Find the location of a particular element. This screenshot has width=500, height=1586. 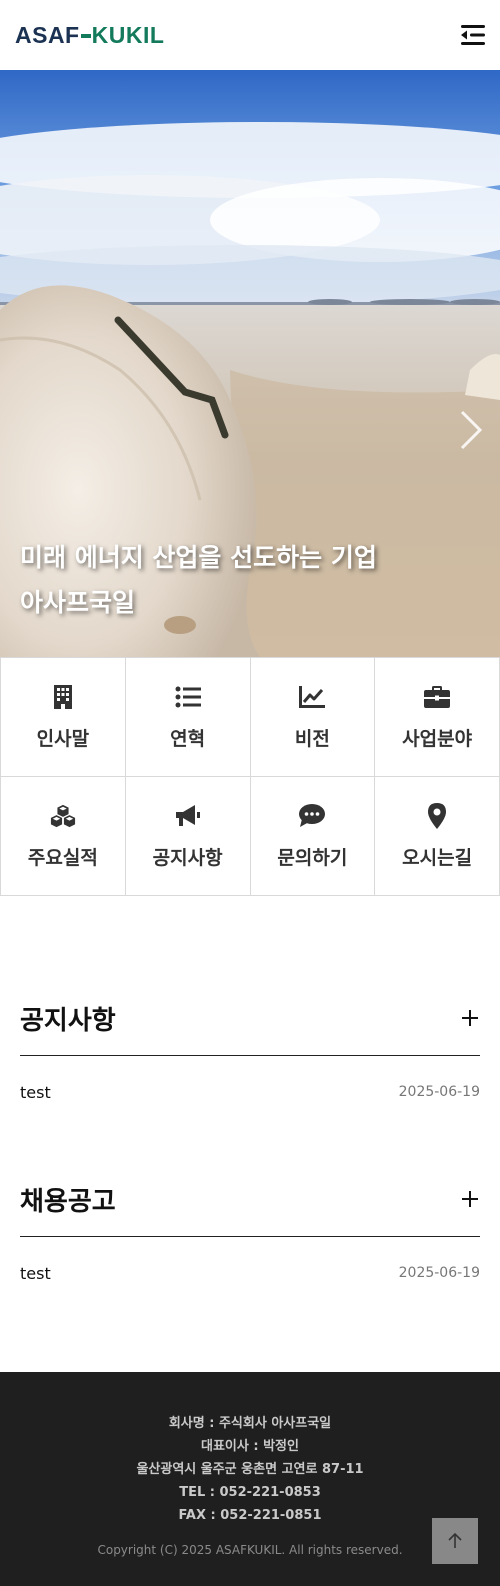

menu-button is located at coordinates (473, 35).